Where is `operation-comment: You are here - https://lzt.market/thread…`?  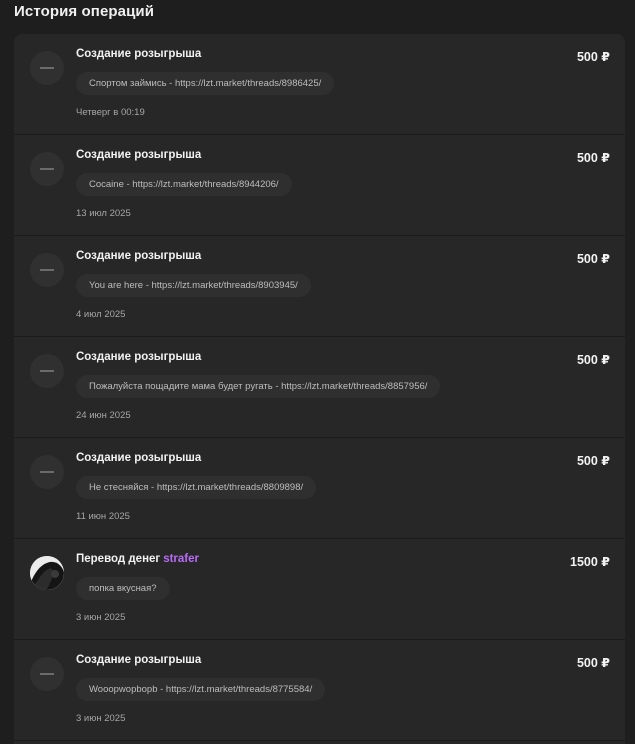
operation-comment: You are here - https://lzt.market/thread… is located at coordinates (193, 285).